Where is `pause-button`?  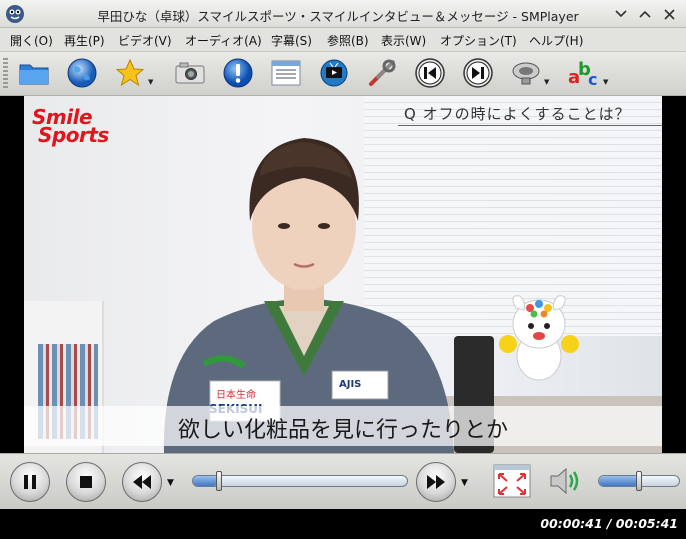 pause-button is located at coordinates (30, 482).